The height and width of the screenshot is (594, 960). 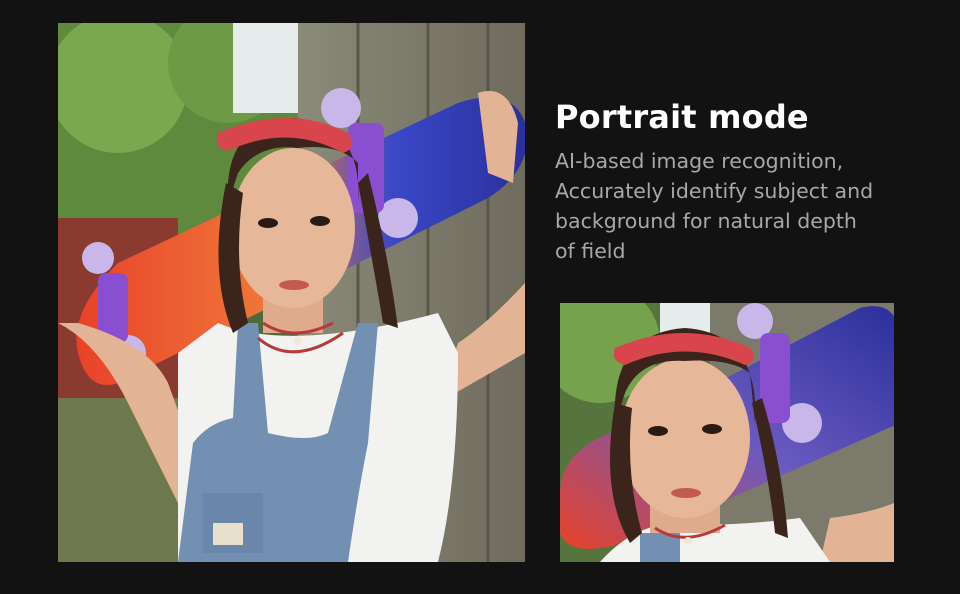 What do you see at coordinates (714, 191) in the screenshot?
I see `feature-description-line: Accurately identify subject and` at bounding box center [714, 191].